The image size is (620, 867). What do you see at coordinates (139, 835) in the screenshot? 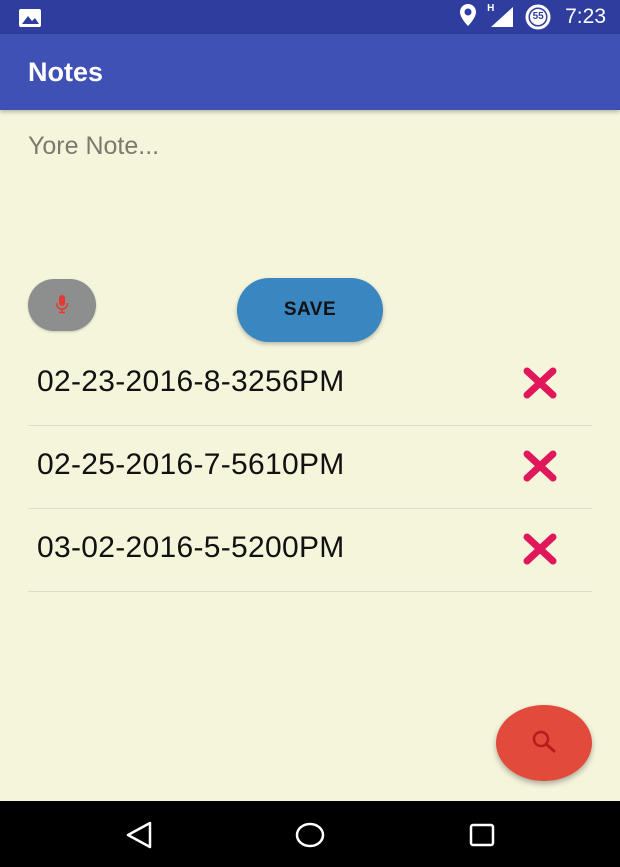
I see `back-icon` at bounding box center [139, 835].